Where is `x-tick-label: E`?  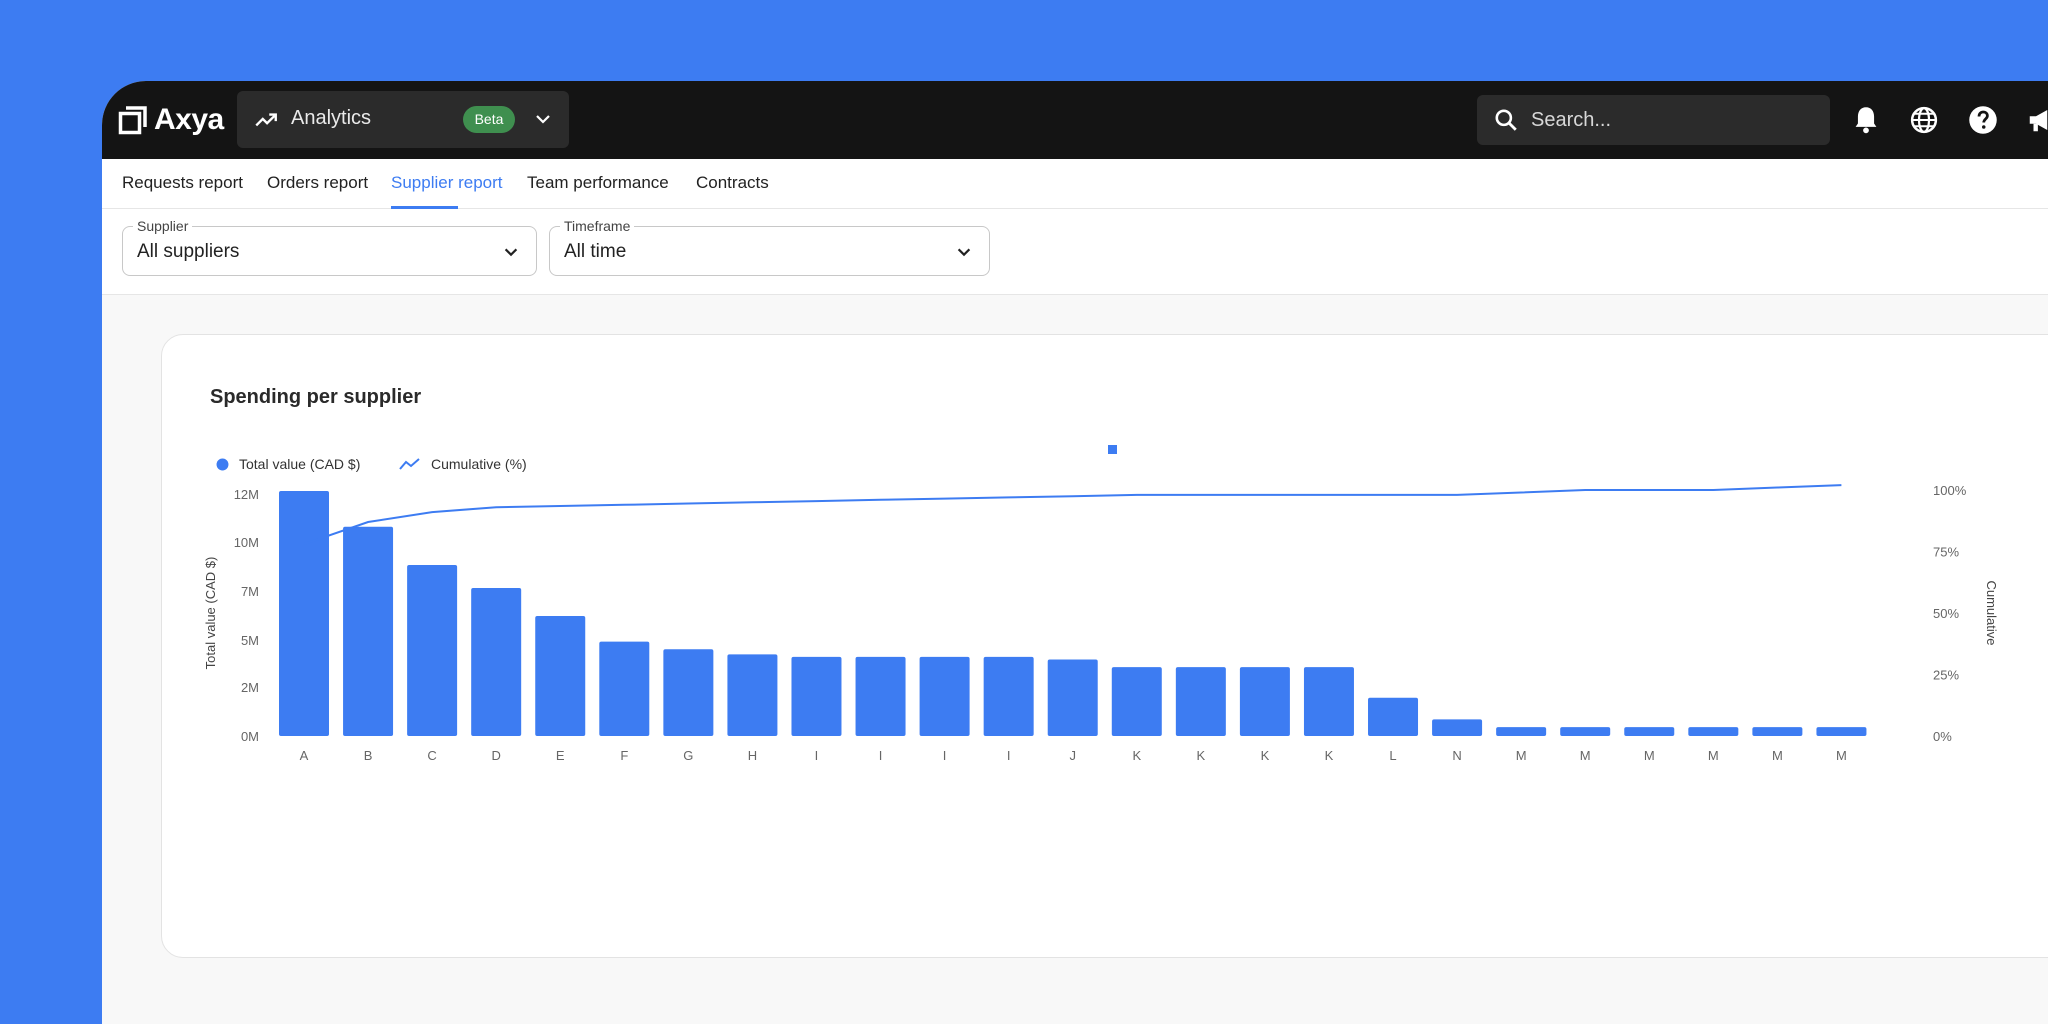
x-tick-label: E is located at coordinates (560, 755).